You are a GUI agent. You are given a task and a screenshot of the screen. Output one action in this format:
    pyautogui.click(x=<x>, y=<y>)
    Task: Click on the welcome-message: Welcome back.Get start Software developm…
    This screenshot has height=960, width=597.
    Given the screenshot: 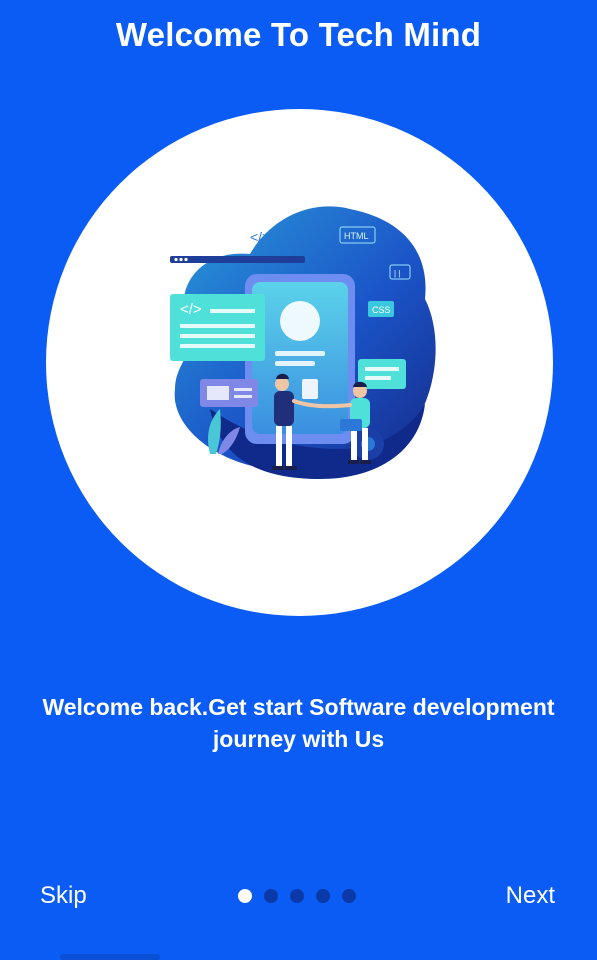 What is the action you would take?
    pyautogui.click(x=298, y=723)
    